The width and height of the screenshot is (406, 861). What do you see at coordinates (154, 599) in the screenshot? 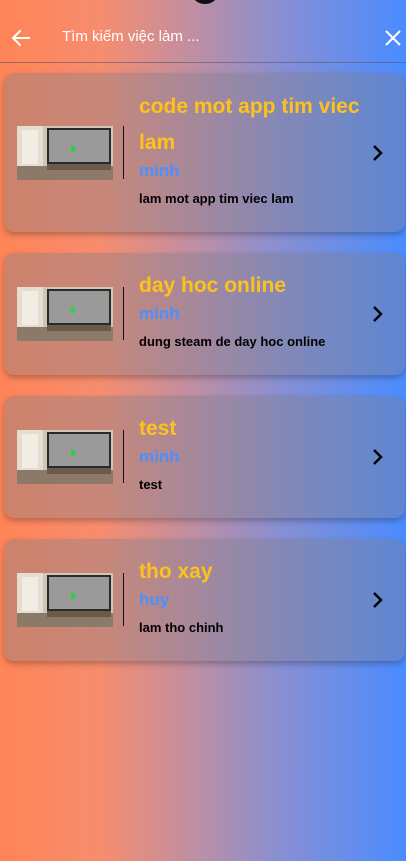
I see `job-user: huy` at bounding box center [154, 599].